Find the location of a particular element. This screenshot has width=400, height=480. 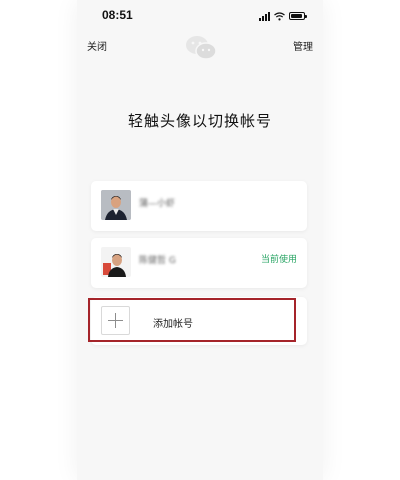

status-icons is located at coordinates (283, 16).